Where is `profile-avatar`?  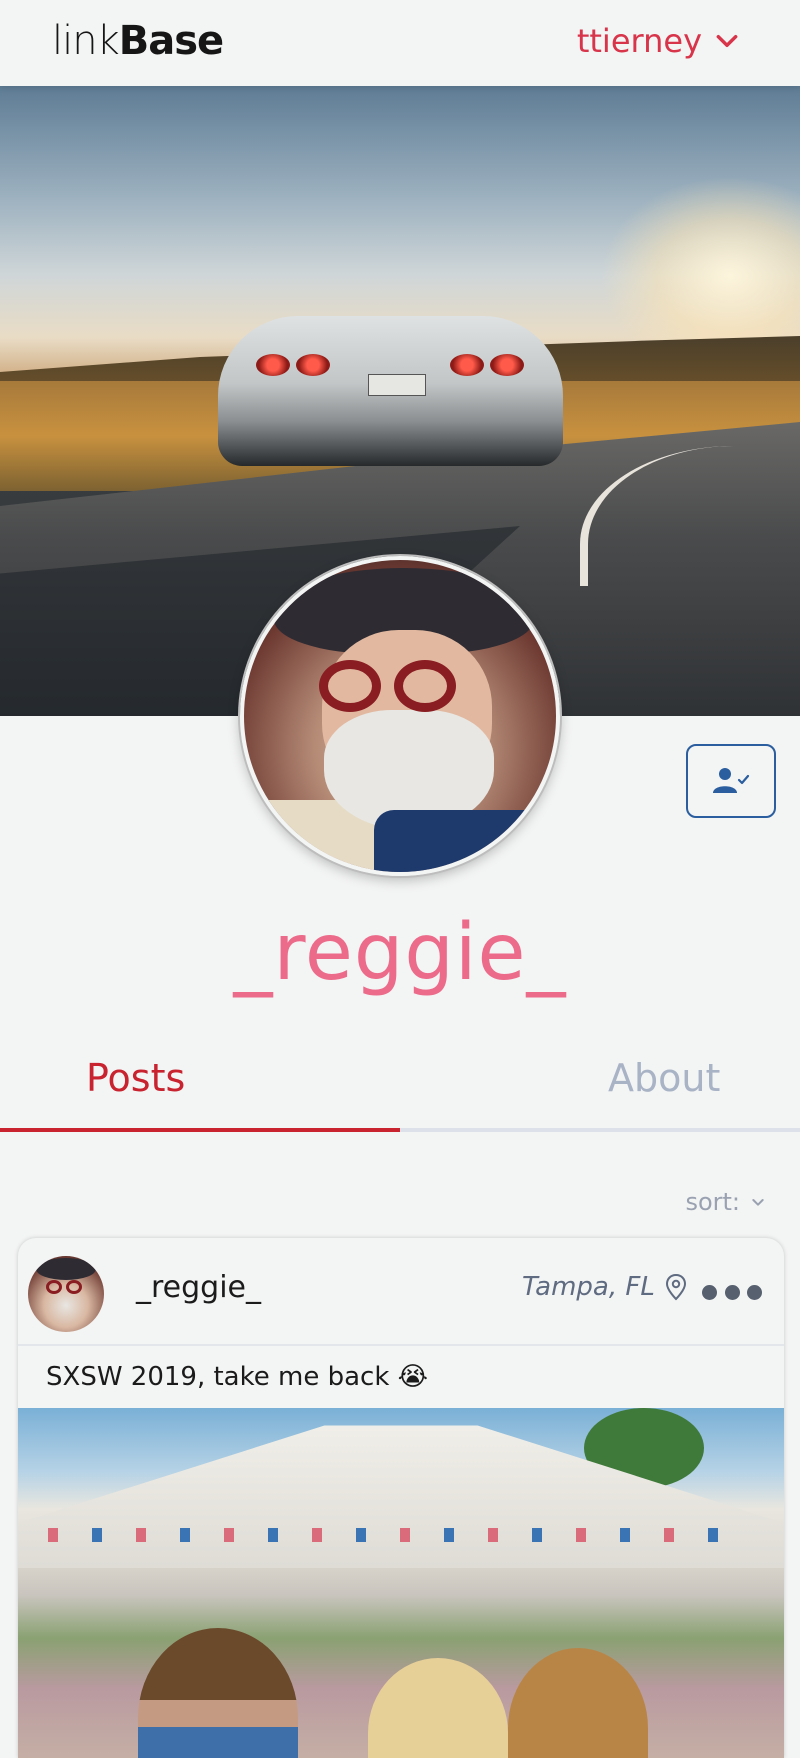
profile-avatar is located at coordinates (400, 716).